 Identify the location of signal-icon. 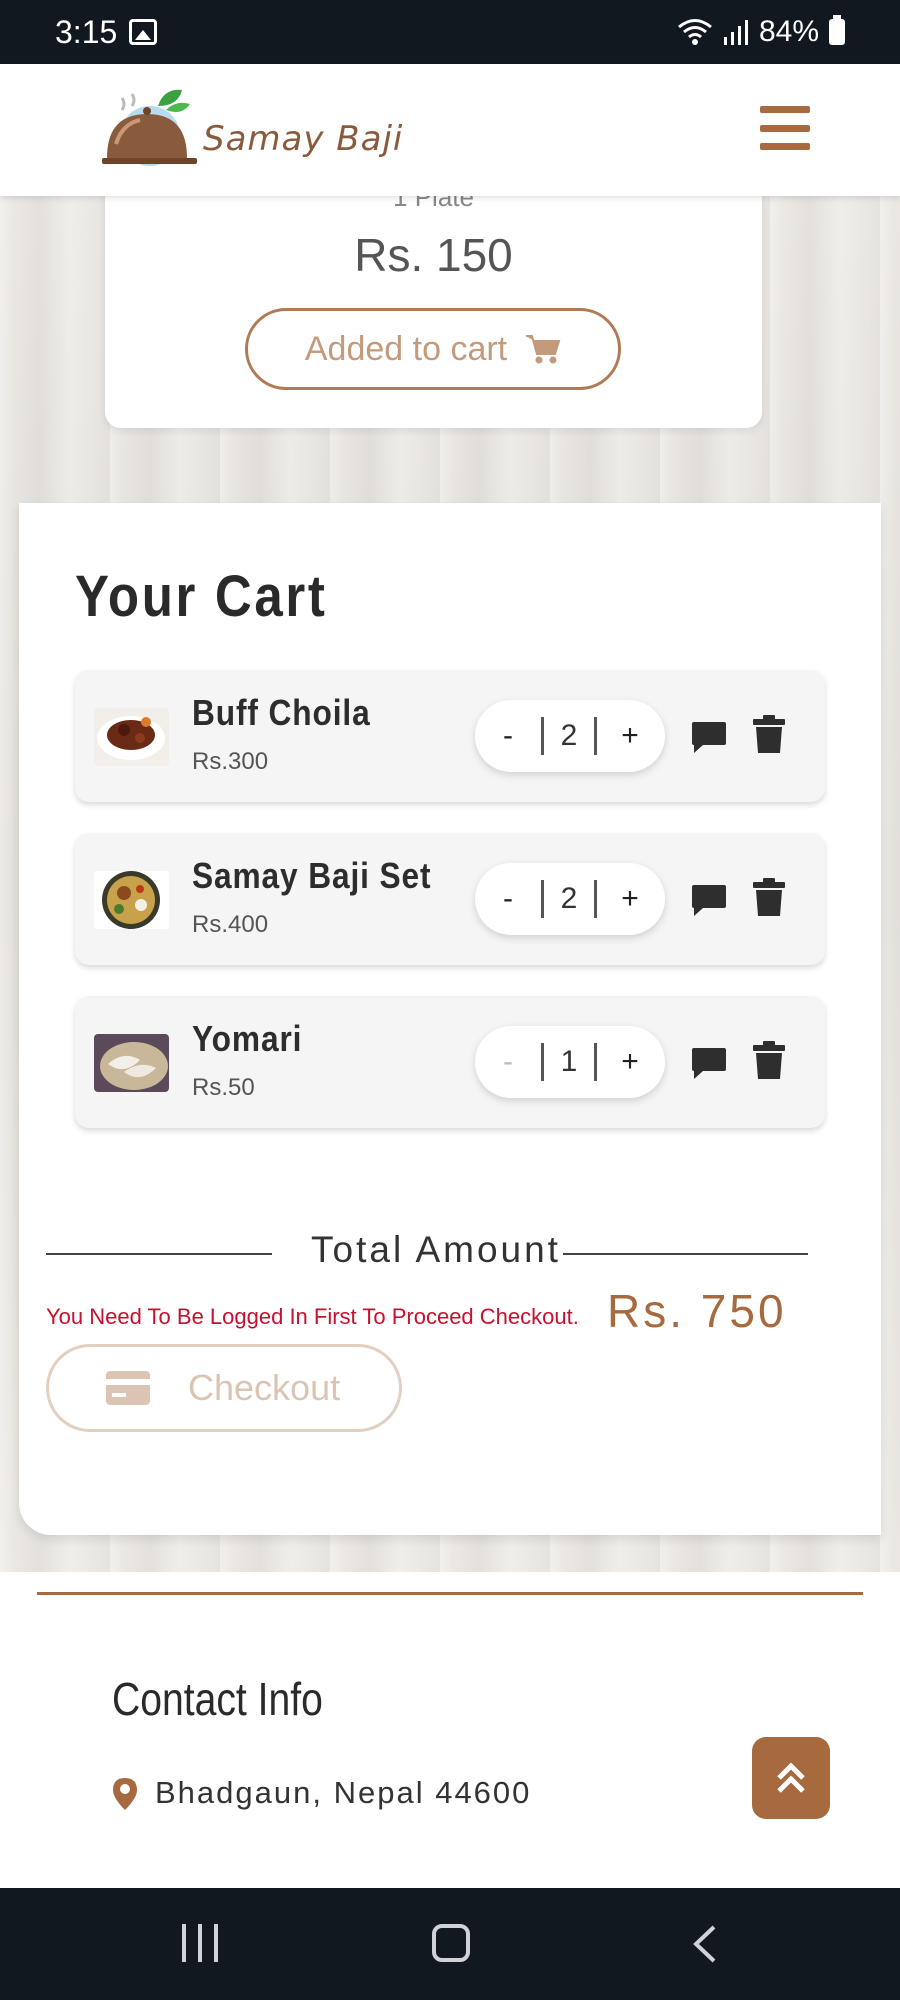
(735, 32).